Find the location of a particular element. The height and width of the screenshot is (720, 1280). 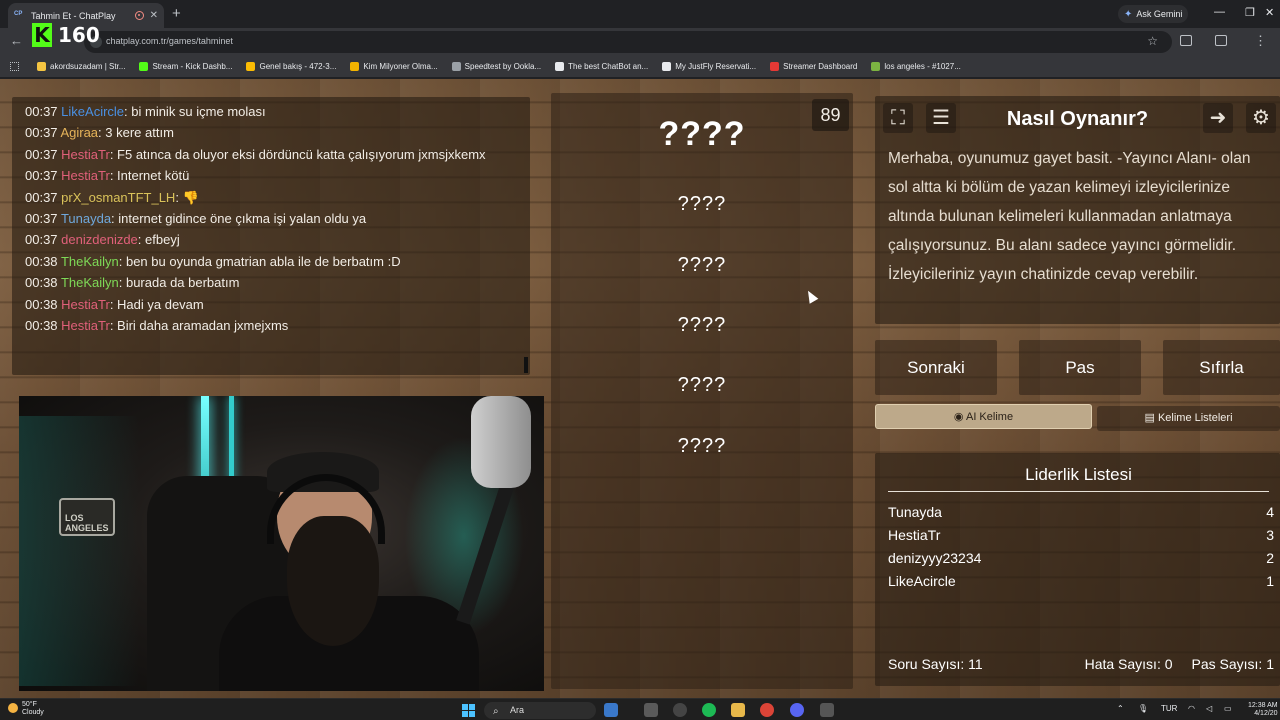

bookmark-star-icon: ☆ is located at coordinates (1152, 41).